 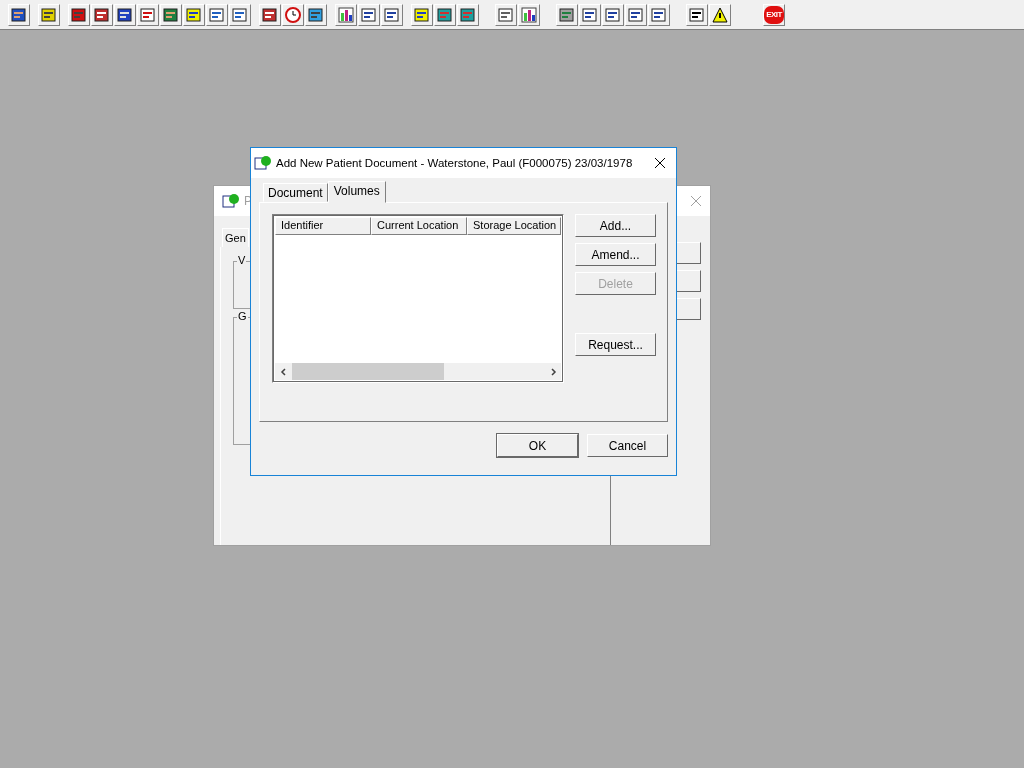 What do you see at coordinates (627, 445) in the screenshot?
I see `button: Cancel` at bounding box center [627, 445].